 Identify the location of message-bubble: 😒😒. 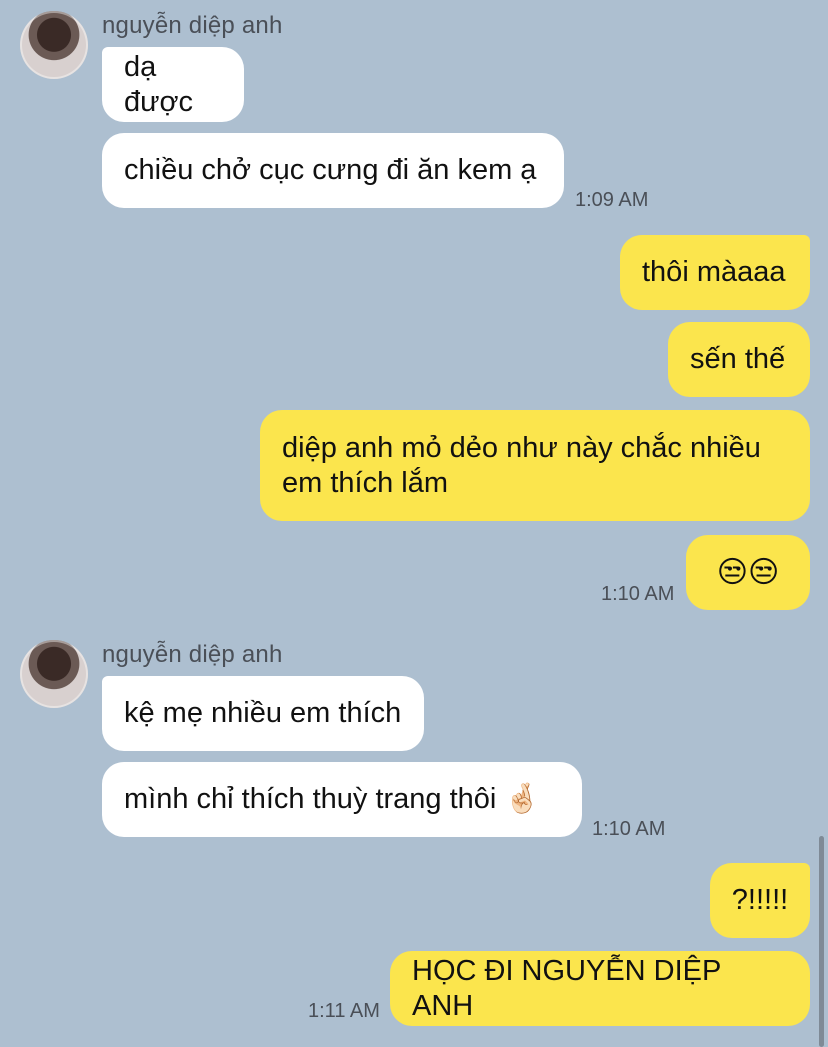
(748, 572).